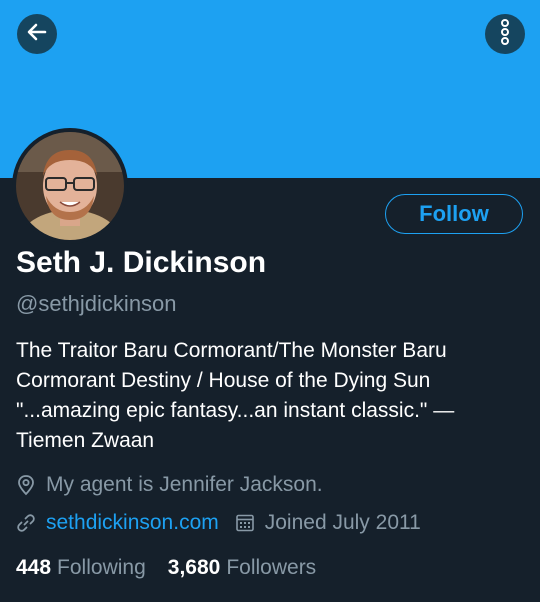 Image resolution: width=540 pixels, height=602 pixels. I want to click on more-vertical-icon, so click(505, 34).